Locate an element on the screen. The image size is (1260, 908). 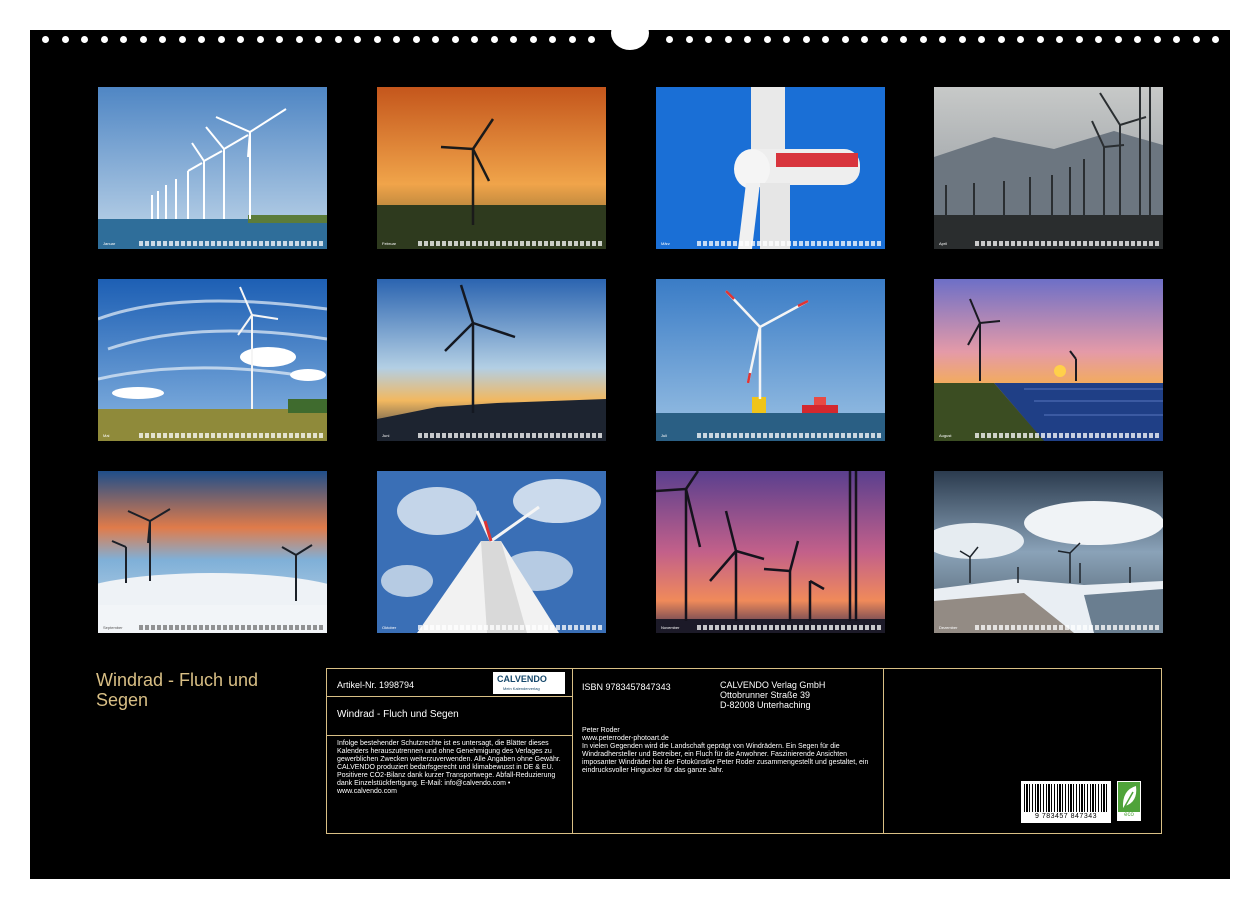
leaf-icon is located at coordinates (1129, 797).